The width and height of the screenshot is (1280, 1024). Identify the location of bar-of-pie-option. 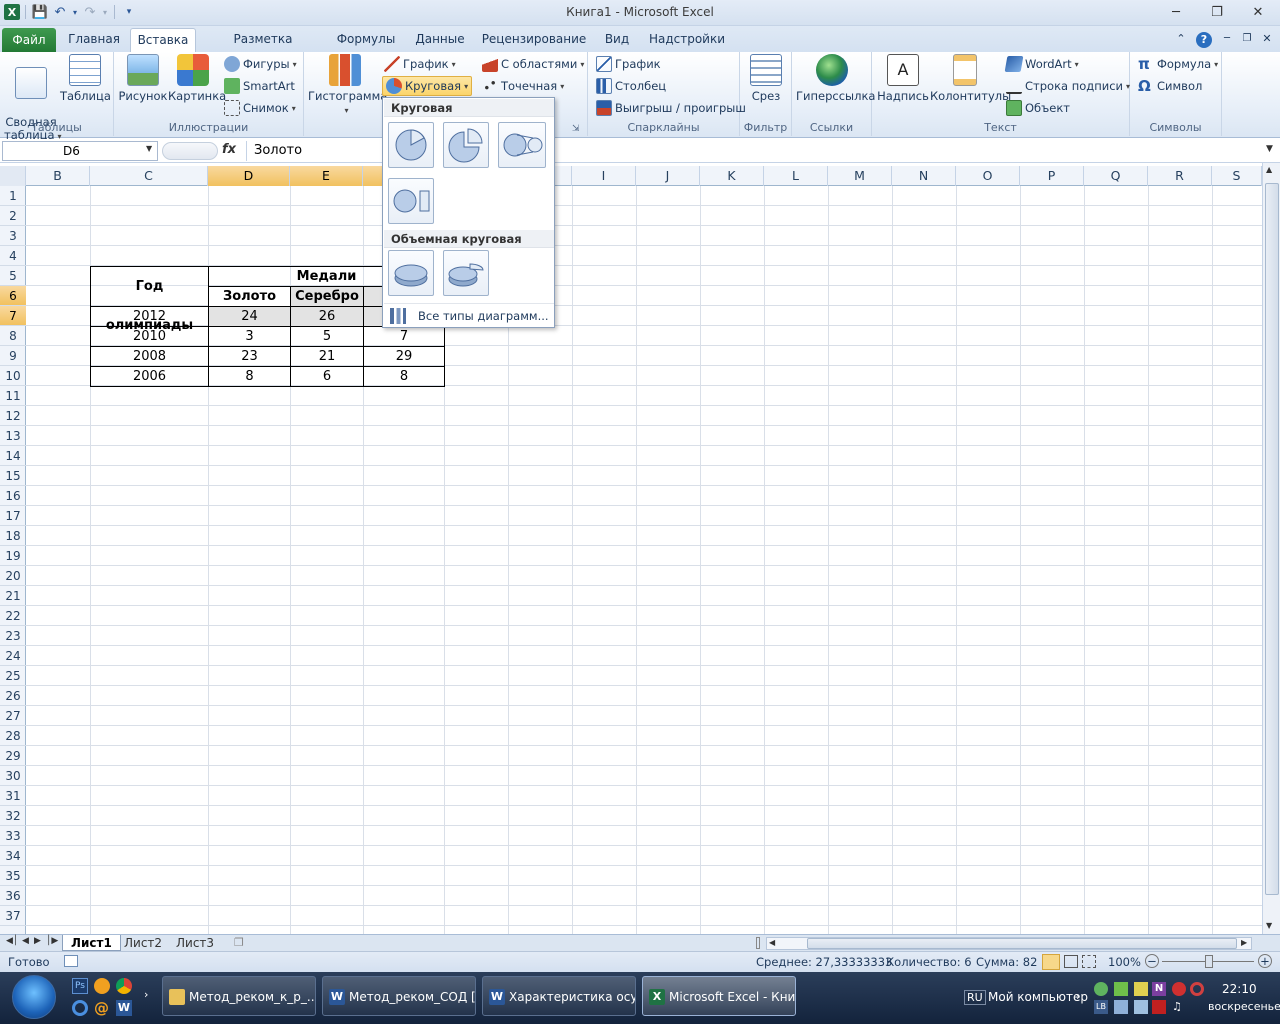
(411, 201).